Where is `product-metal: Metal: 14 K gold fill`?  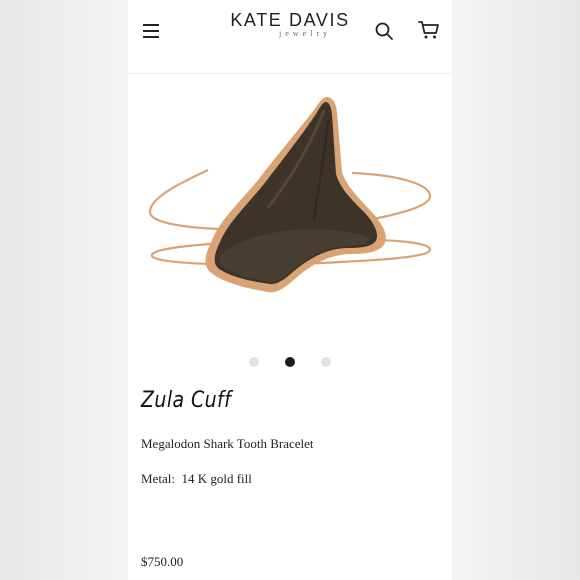
product-metal: Metal: 14 K gold fill is located at coordinates (196, 479).